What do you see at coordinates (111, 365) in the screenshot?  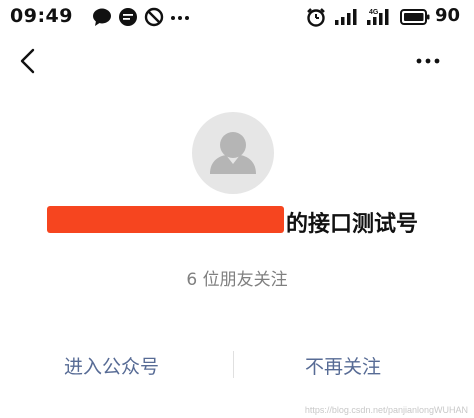 I see `enter-account-button: 进入公众号` at bounding box center [111, 365].